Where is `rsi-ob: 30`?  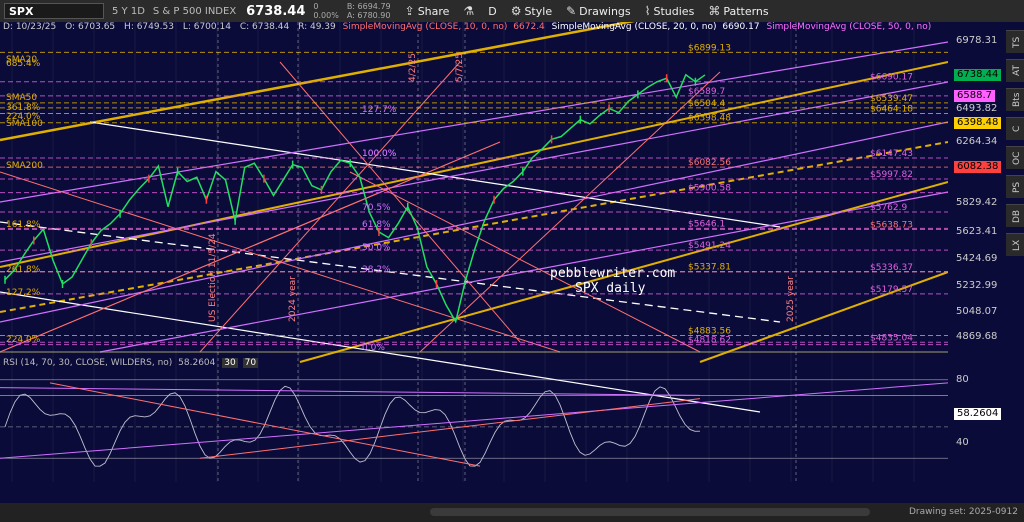
rsi-ob: 30 is located at coordinates (230, 363).